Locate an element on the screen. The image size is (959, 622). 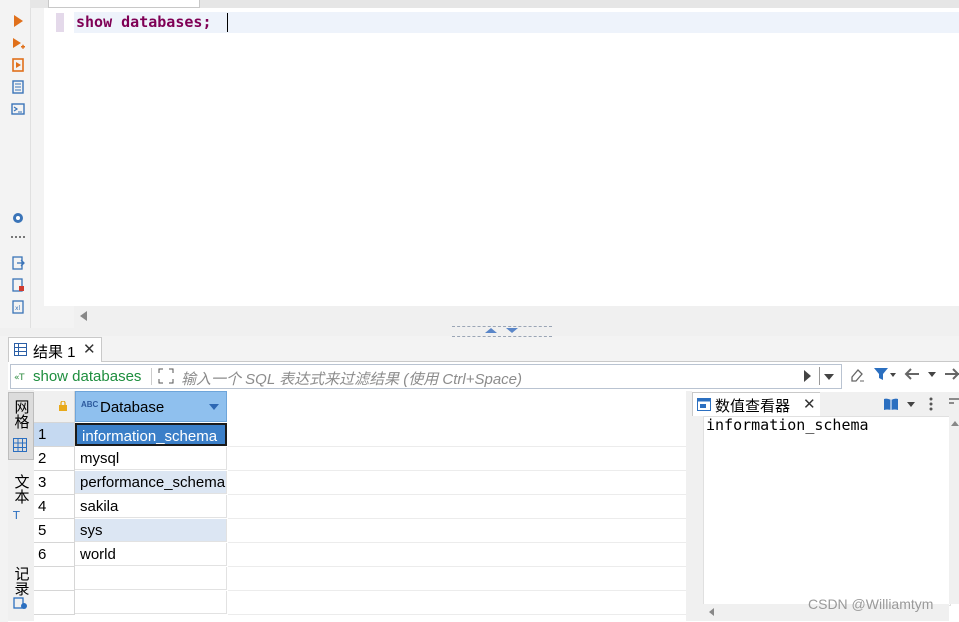
row-number-cell: 1 is located at coordinates (54, 435).